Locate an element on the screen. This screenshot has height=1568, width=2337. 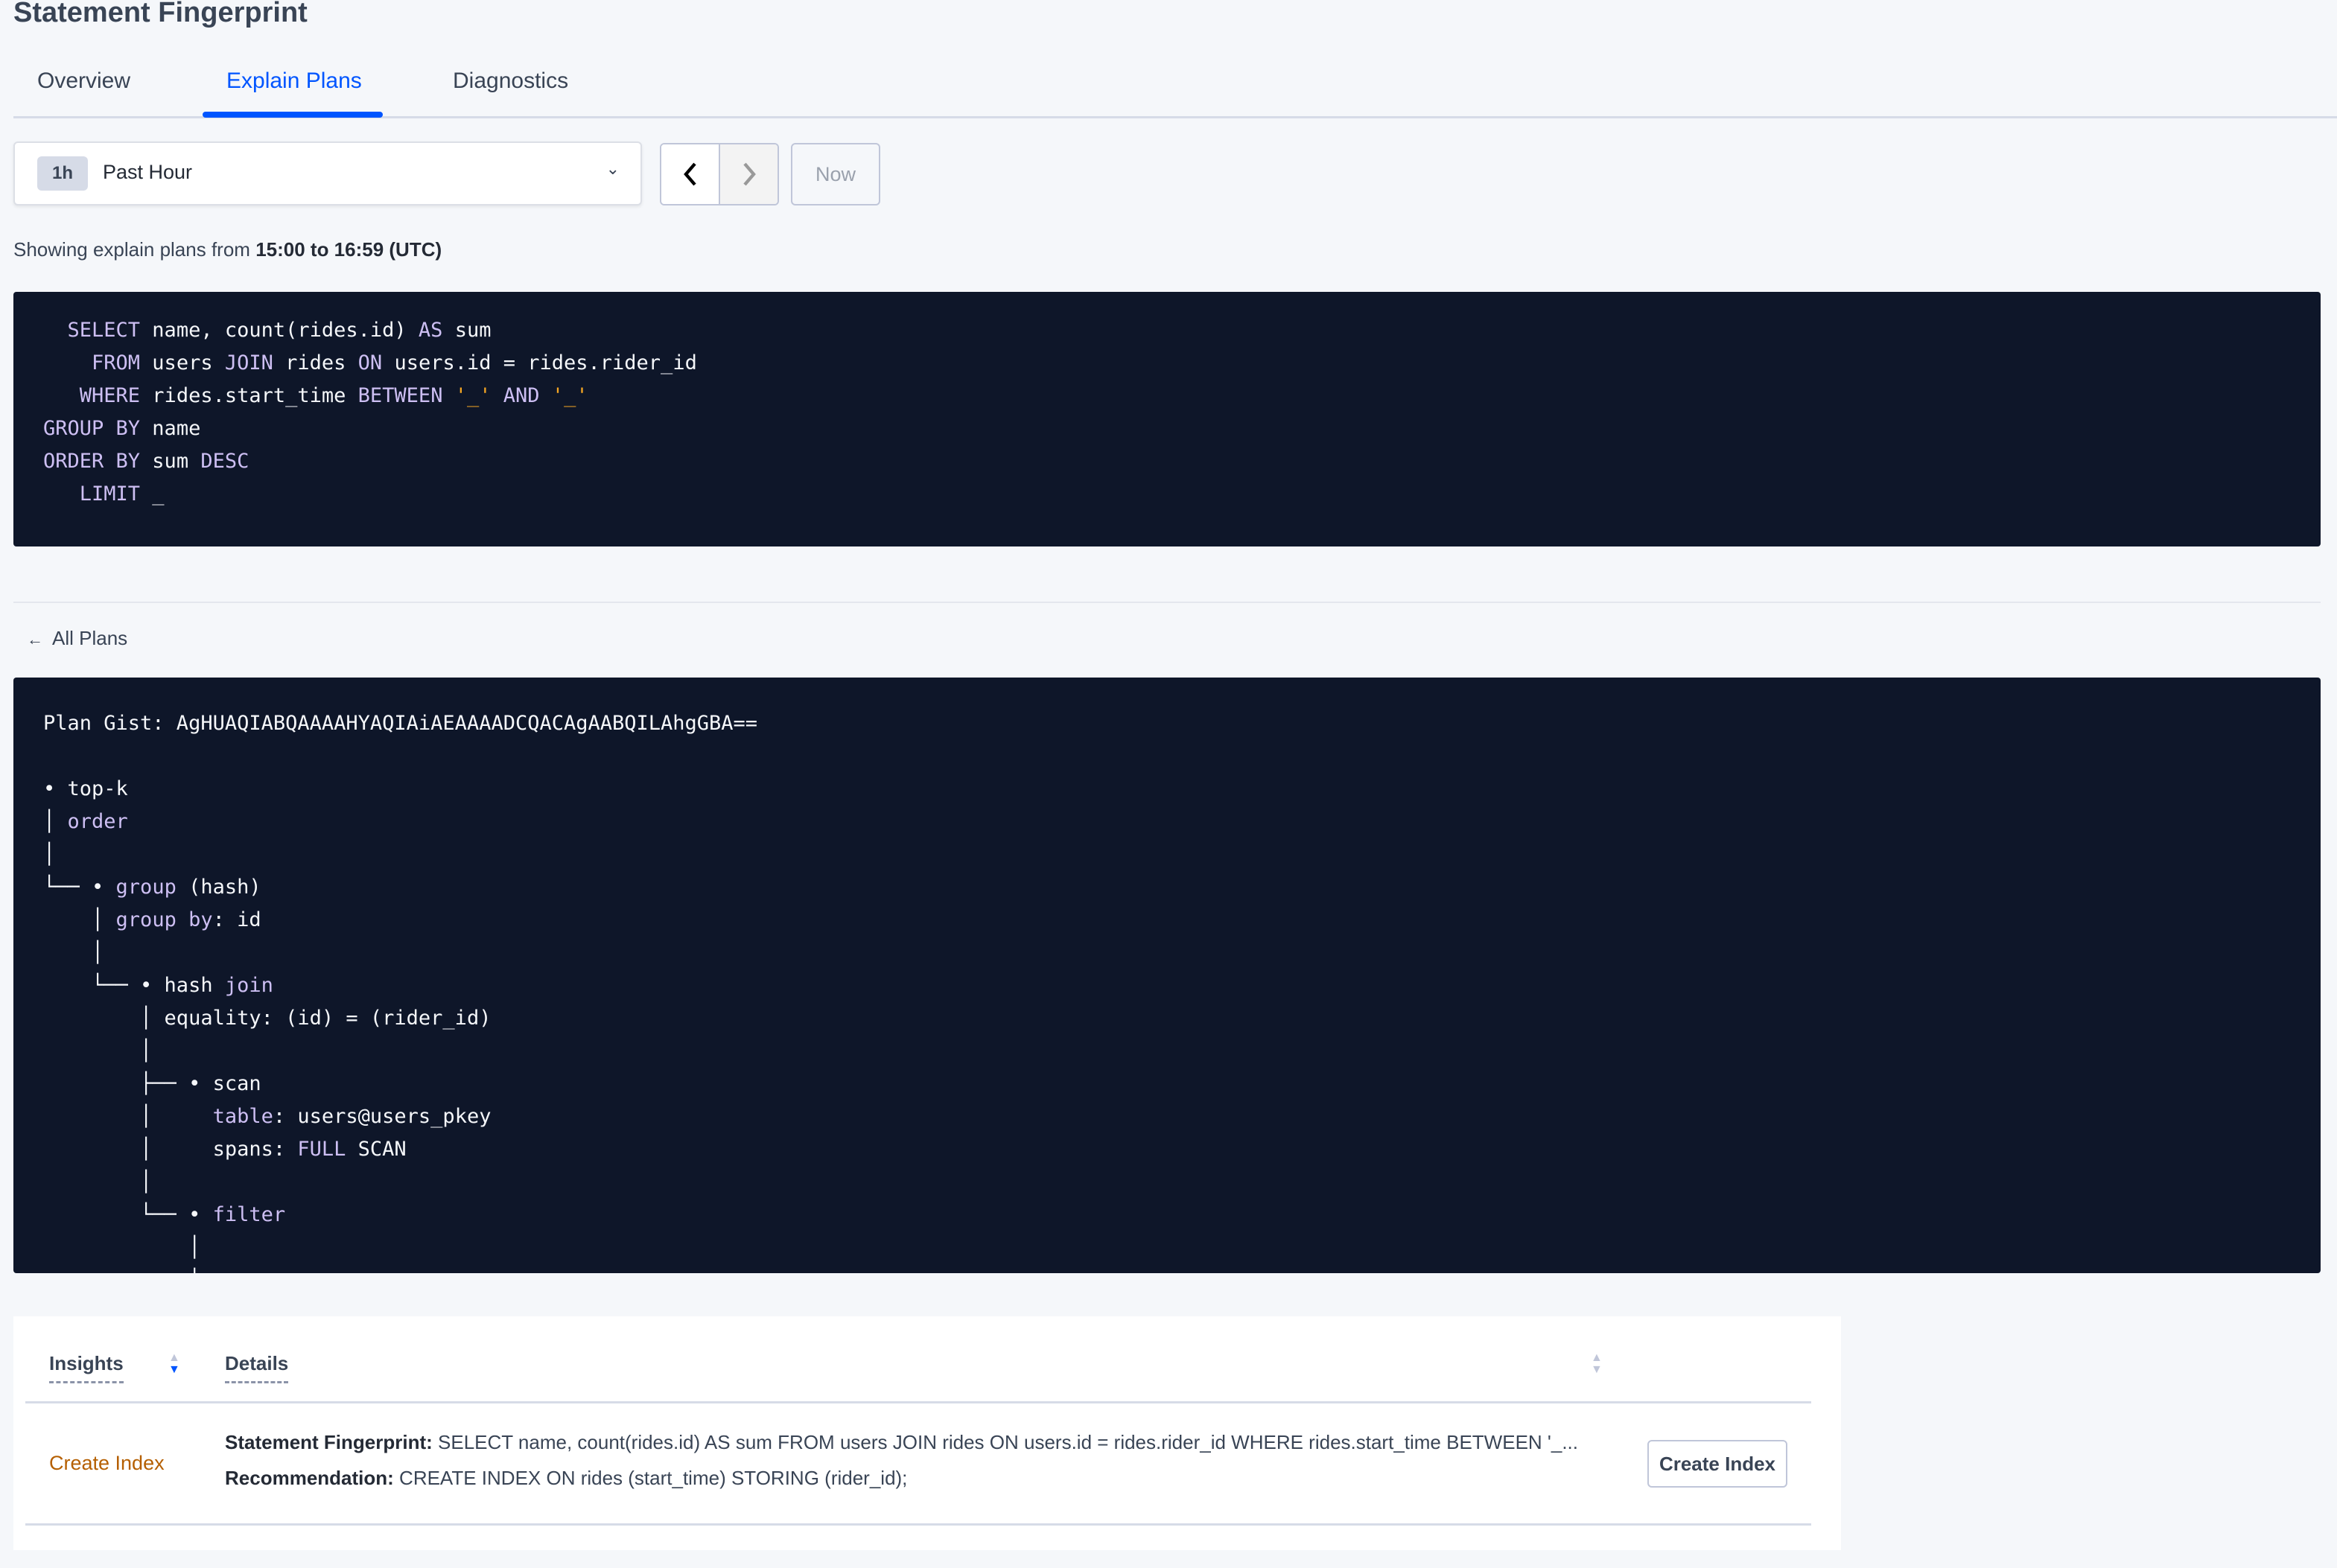
code-token: users is located at coordinates (183, 363).